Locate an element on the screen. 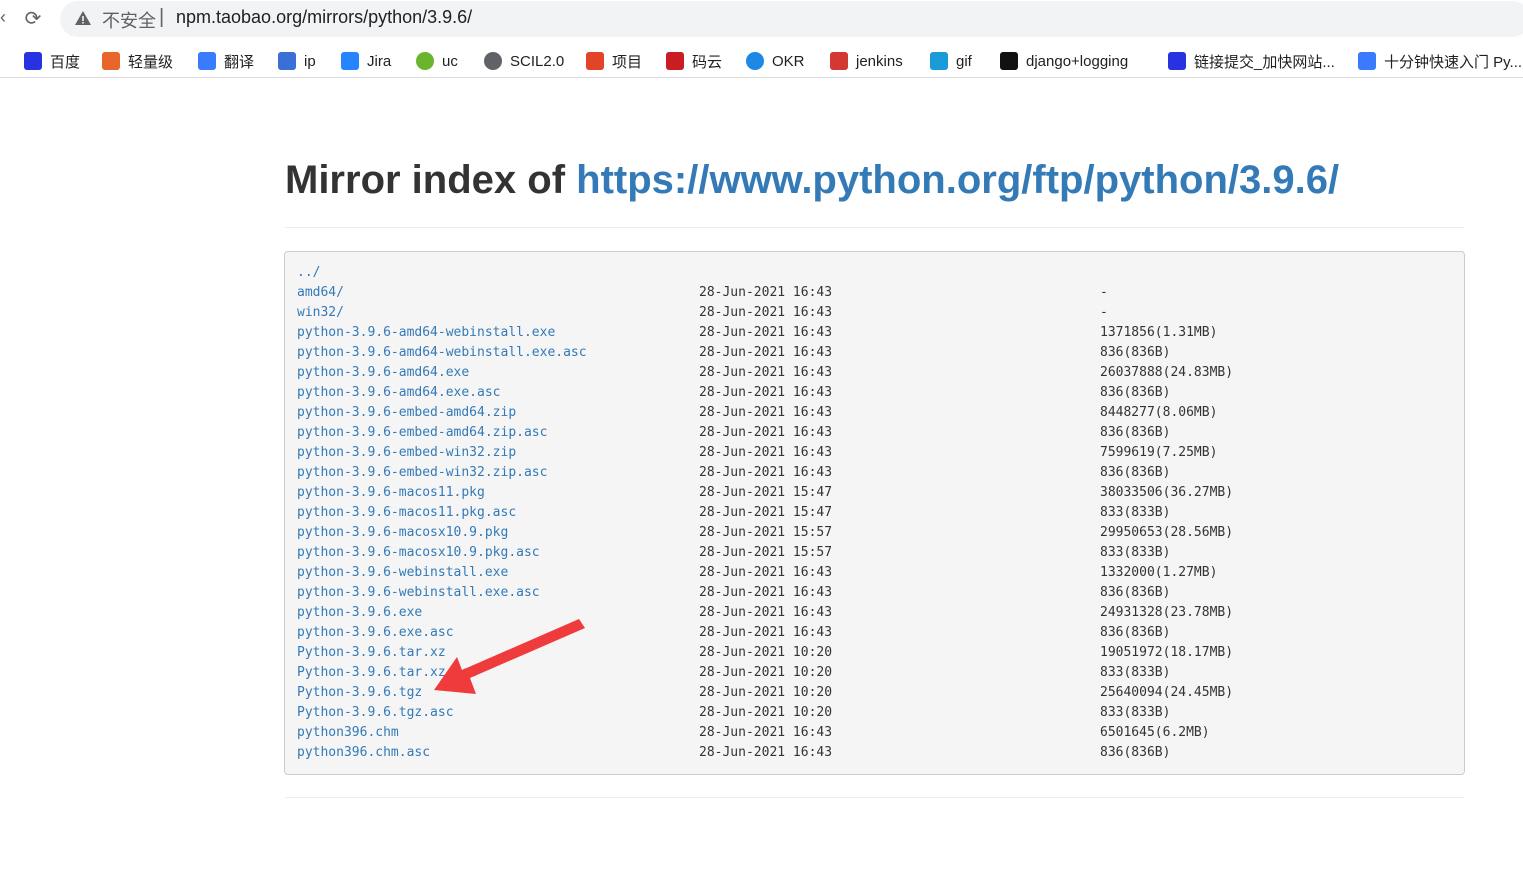 This screenshot has width=1523, height=887. baidu-paw-icon is located at coordinates (1177, 61).